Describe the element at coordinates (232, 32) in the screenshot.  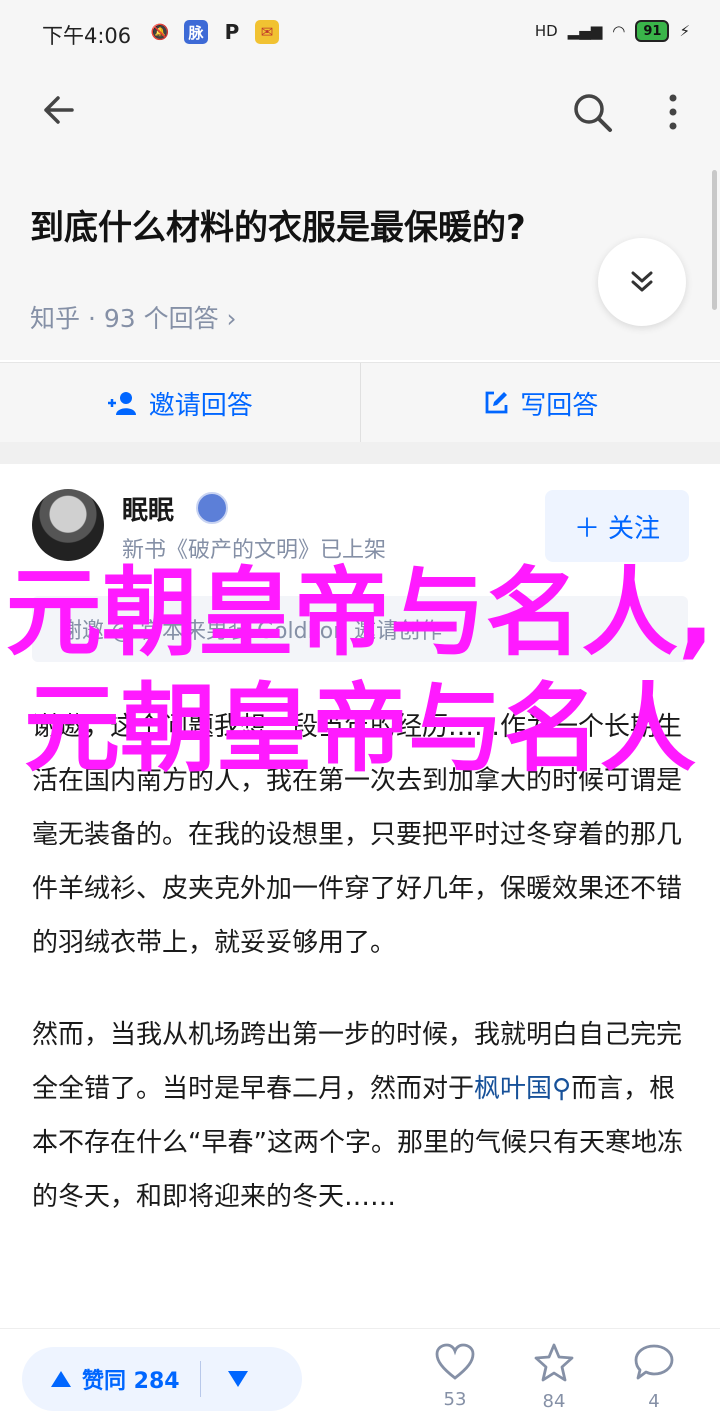
I see `p-icon: P` at that location.